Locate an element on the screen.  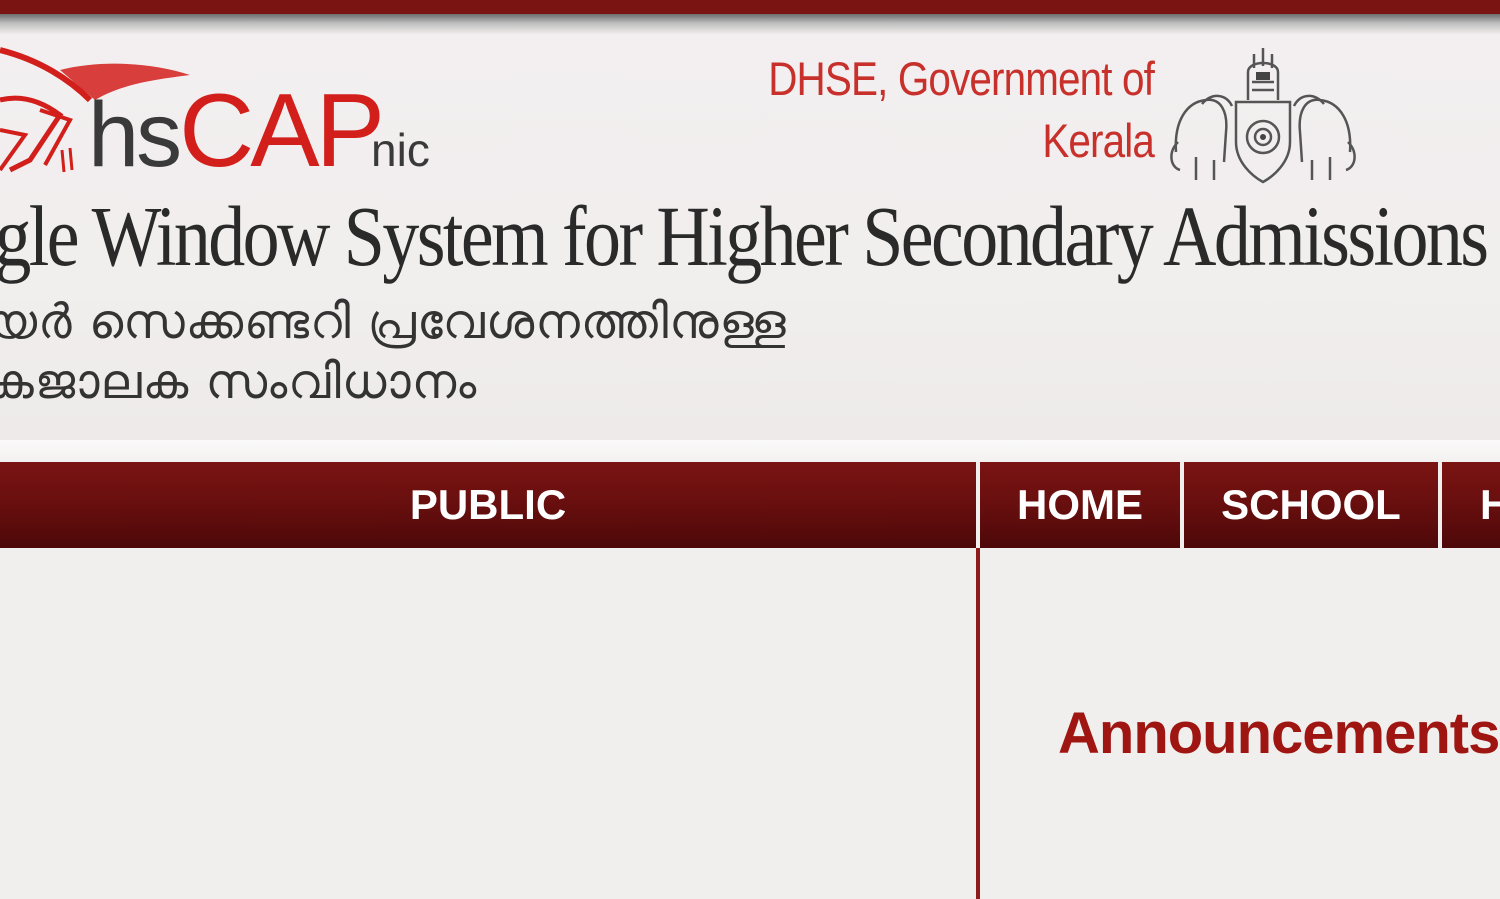
top-shadow is located at coordinates (750, 24).